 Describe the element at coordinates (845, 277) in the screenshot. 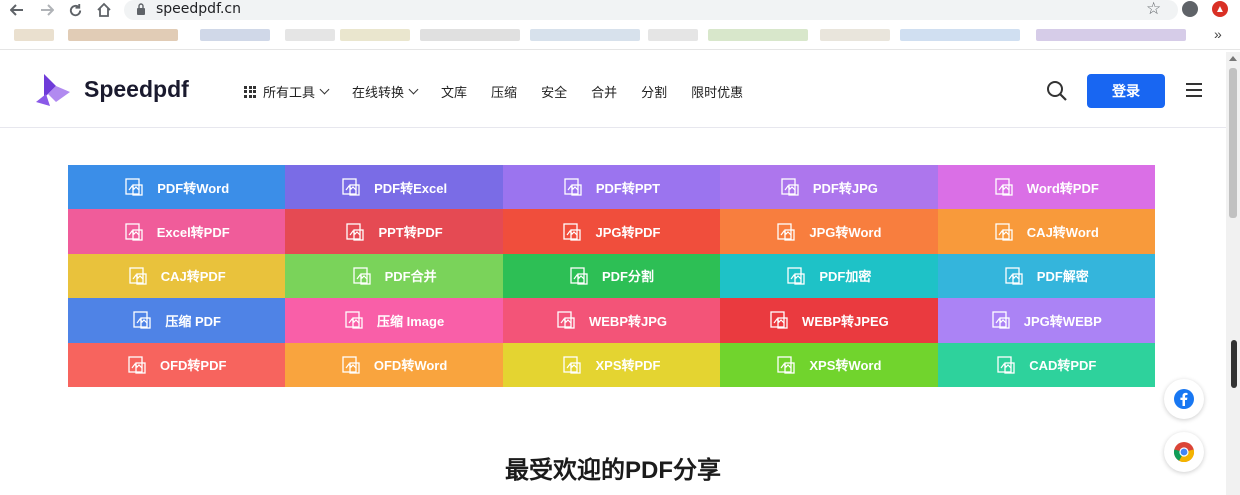

I see `tool-label: PDF加密` at that location.